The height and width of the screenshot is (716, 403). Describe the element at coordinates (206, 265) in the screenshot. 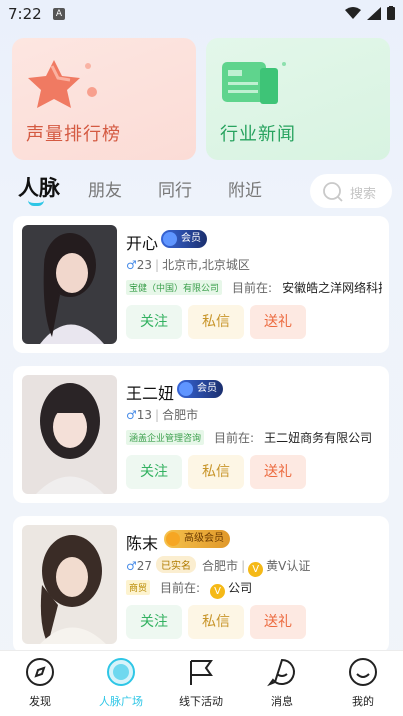

I see `person-location: 北京市,北京城区` at that location.